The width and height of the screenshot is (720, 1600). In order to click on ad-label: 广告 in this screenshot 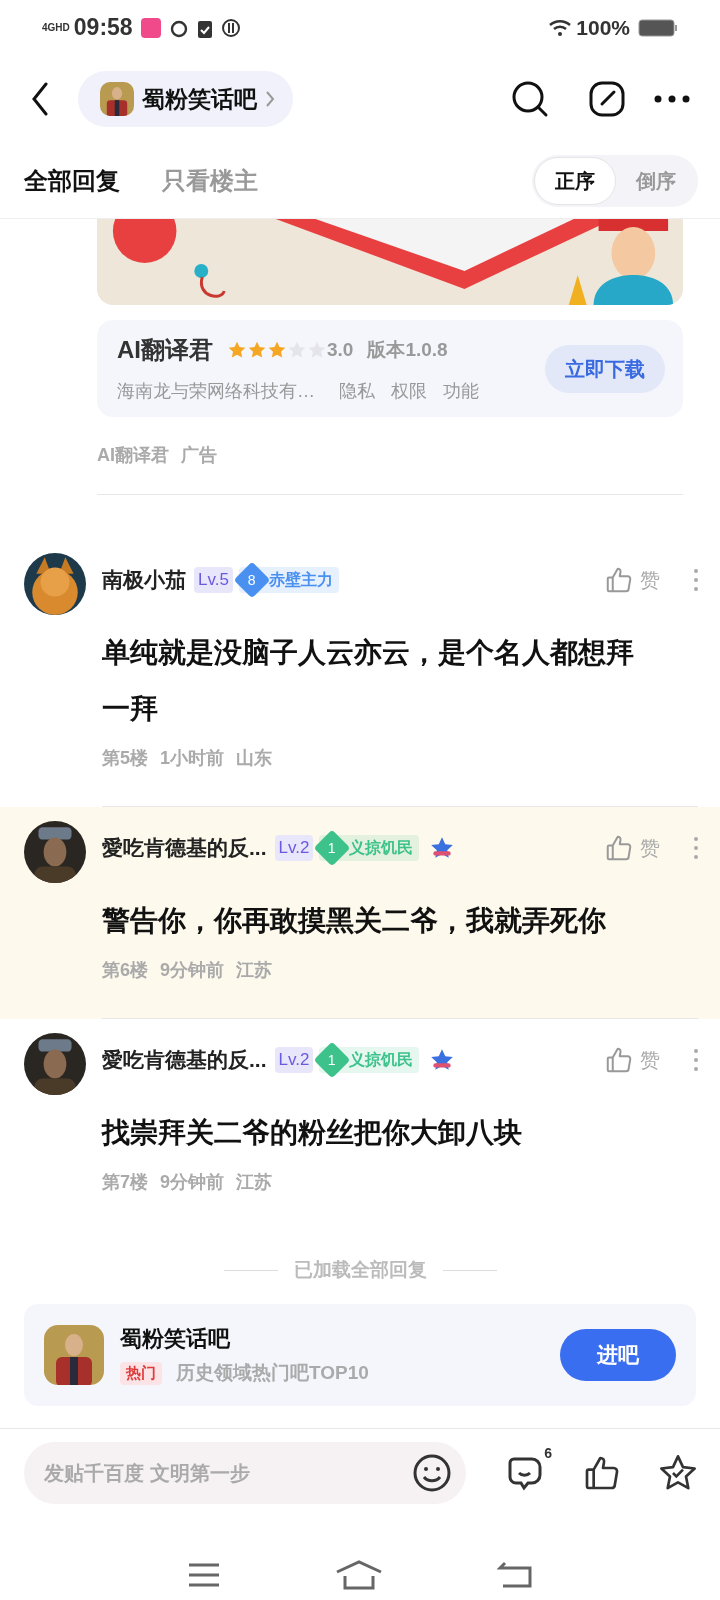, I will do `click(199, 455)`.